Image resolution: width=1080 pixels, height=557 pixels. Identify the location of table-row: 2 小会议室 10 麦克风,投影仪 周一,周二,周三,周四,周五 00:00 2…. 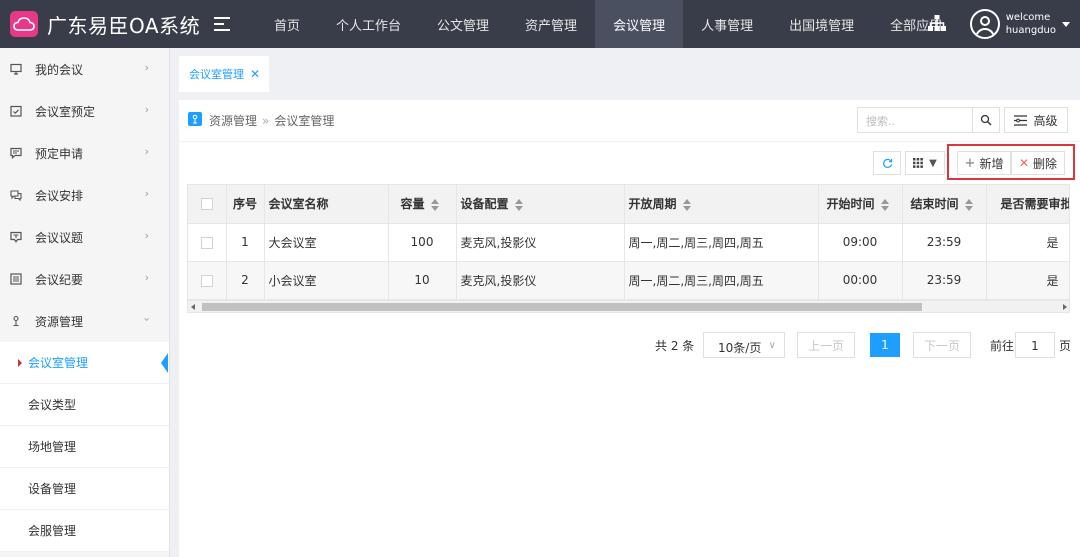
(628, 280).